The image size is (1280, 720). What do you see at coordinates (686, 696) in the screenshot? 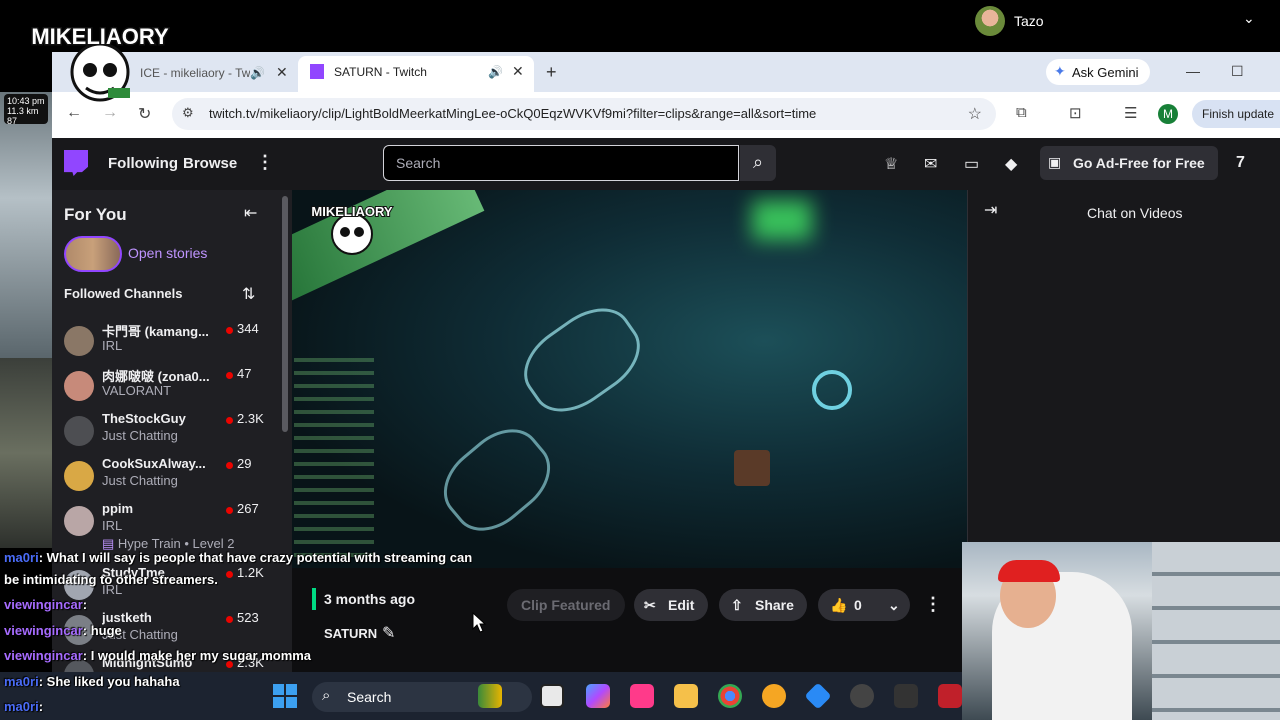
I see `file-explorer-icon` at bounding box center [686, 696].